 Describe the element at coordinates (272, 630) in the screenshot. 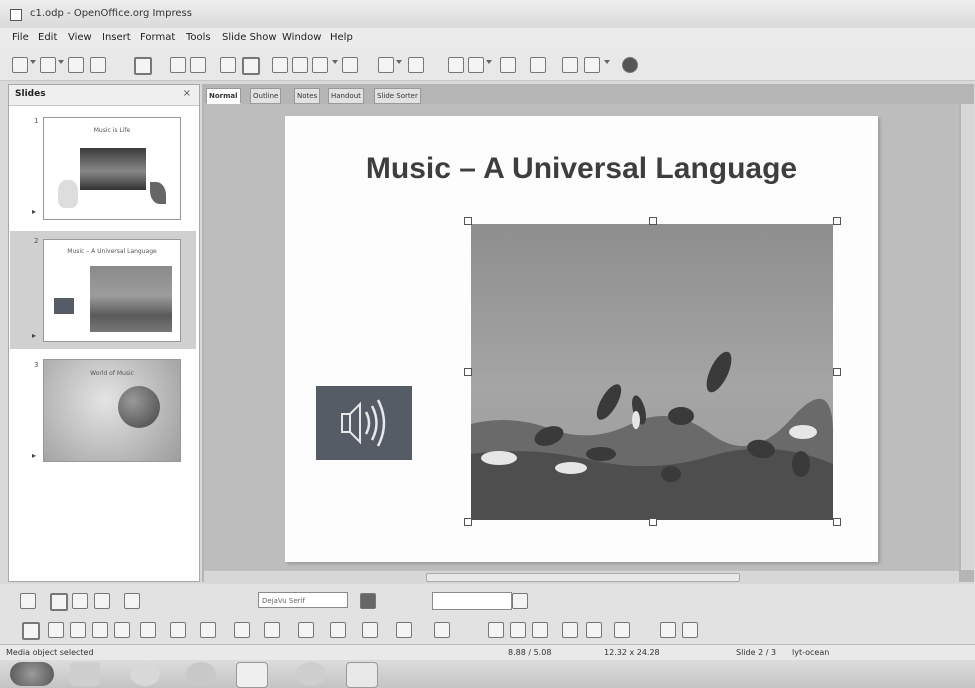

I see `symbol-shapes-icon` at that location.